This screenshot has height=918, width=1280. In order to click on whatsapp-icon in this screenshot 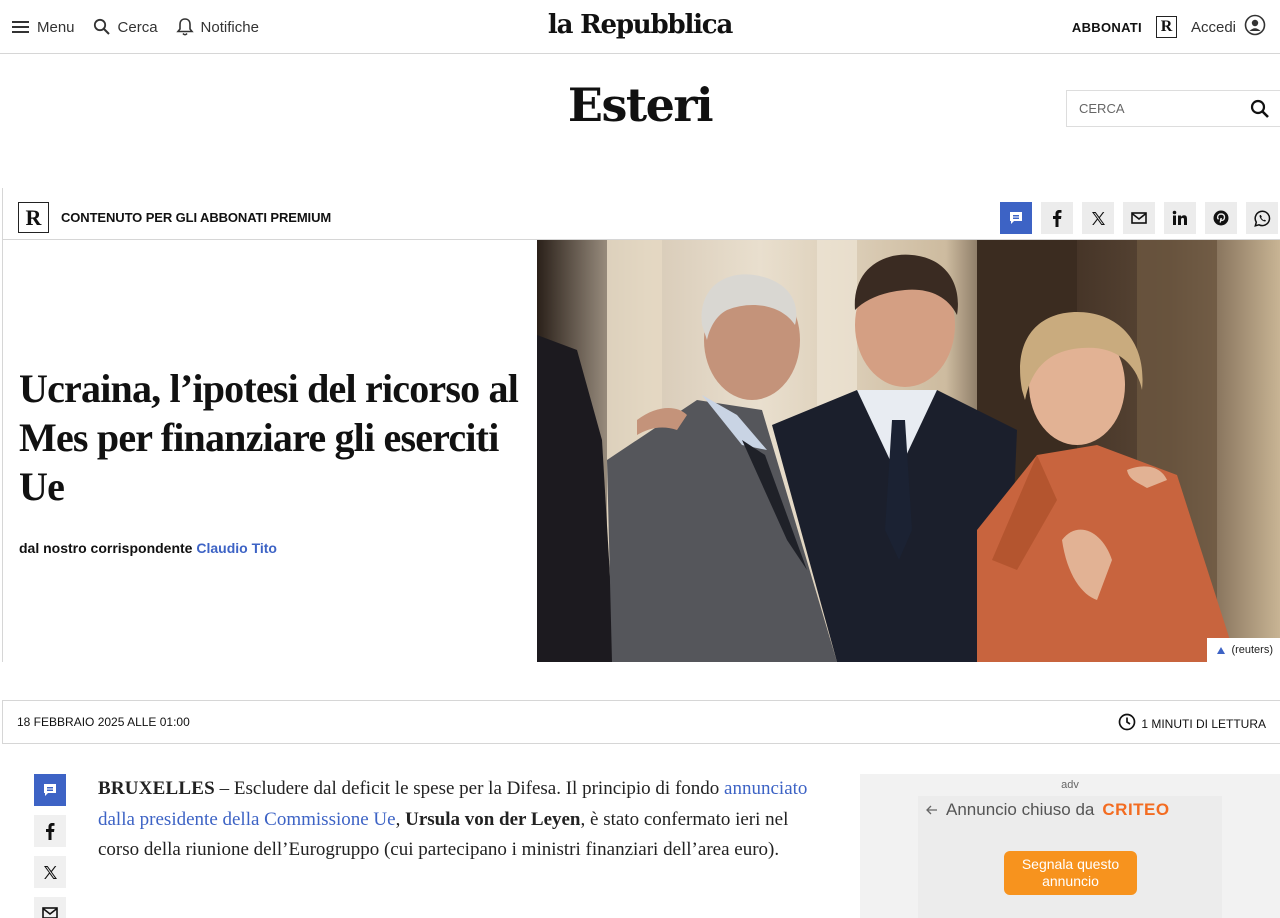, I will do `click(1261, 218)`.